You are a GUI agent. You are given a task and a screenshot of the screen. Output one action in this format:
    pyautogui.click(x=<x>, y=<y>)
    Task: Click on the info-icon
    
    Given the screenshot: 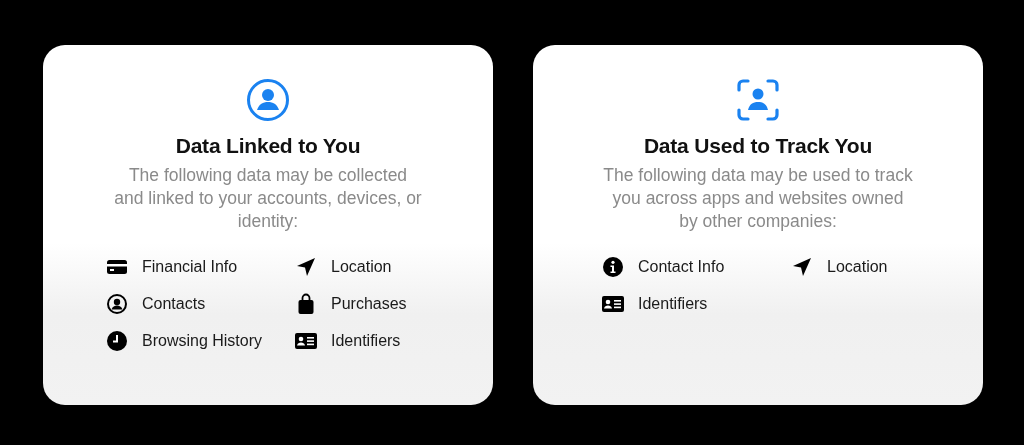 What is the action you would take?
    pyautogui.click(x=613, y=266)
    